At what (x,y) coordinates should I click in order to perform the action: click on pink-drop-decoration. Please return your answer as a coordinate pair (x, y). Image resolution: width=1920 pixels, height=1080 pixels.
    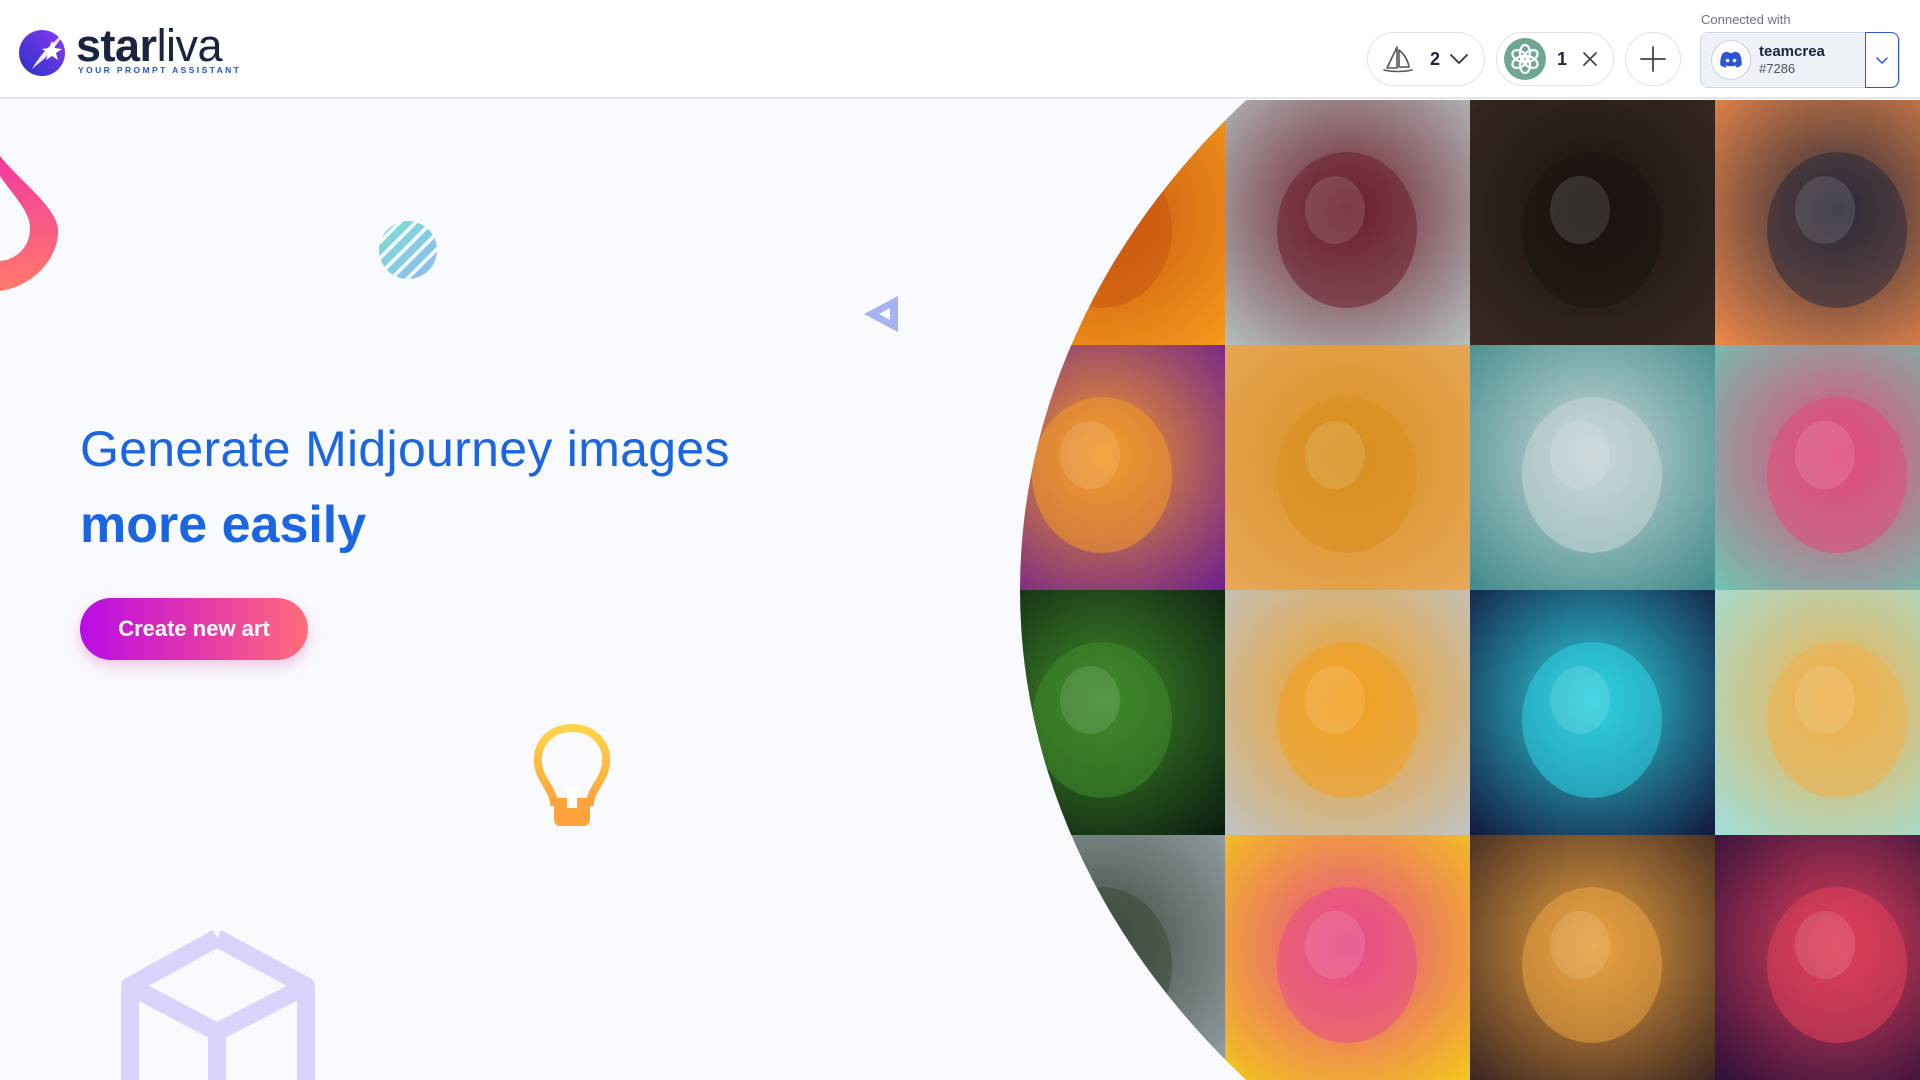
    Looking at the image, I should click on (29, 223).